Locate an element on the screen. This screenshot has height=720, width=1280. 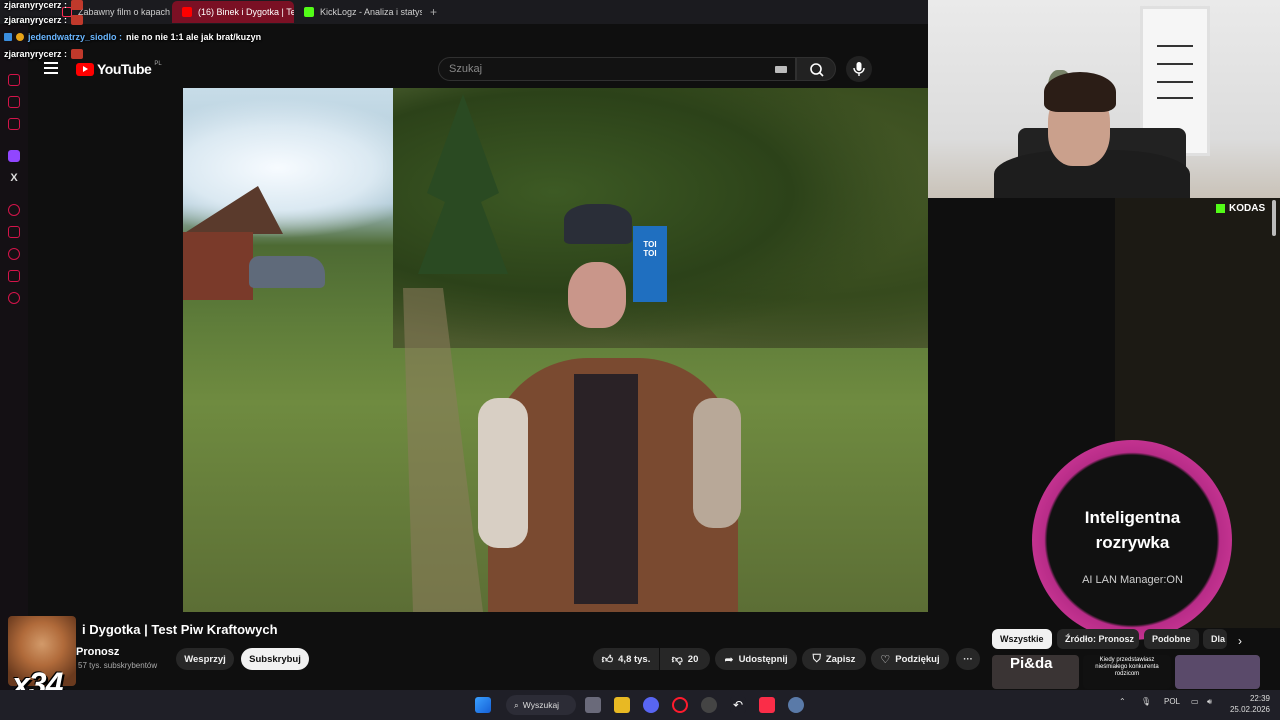
search-placeholder: Szukaj is located at coordinates (466, 69).